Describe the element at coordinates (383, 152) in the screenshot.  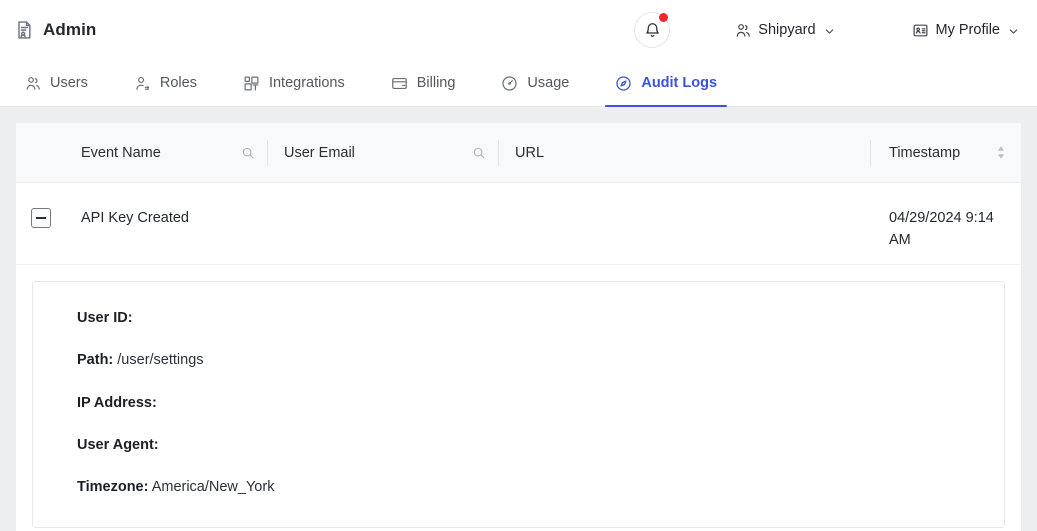
I see `header-cell-user-email: User Email` at that location.